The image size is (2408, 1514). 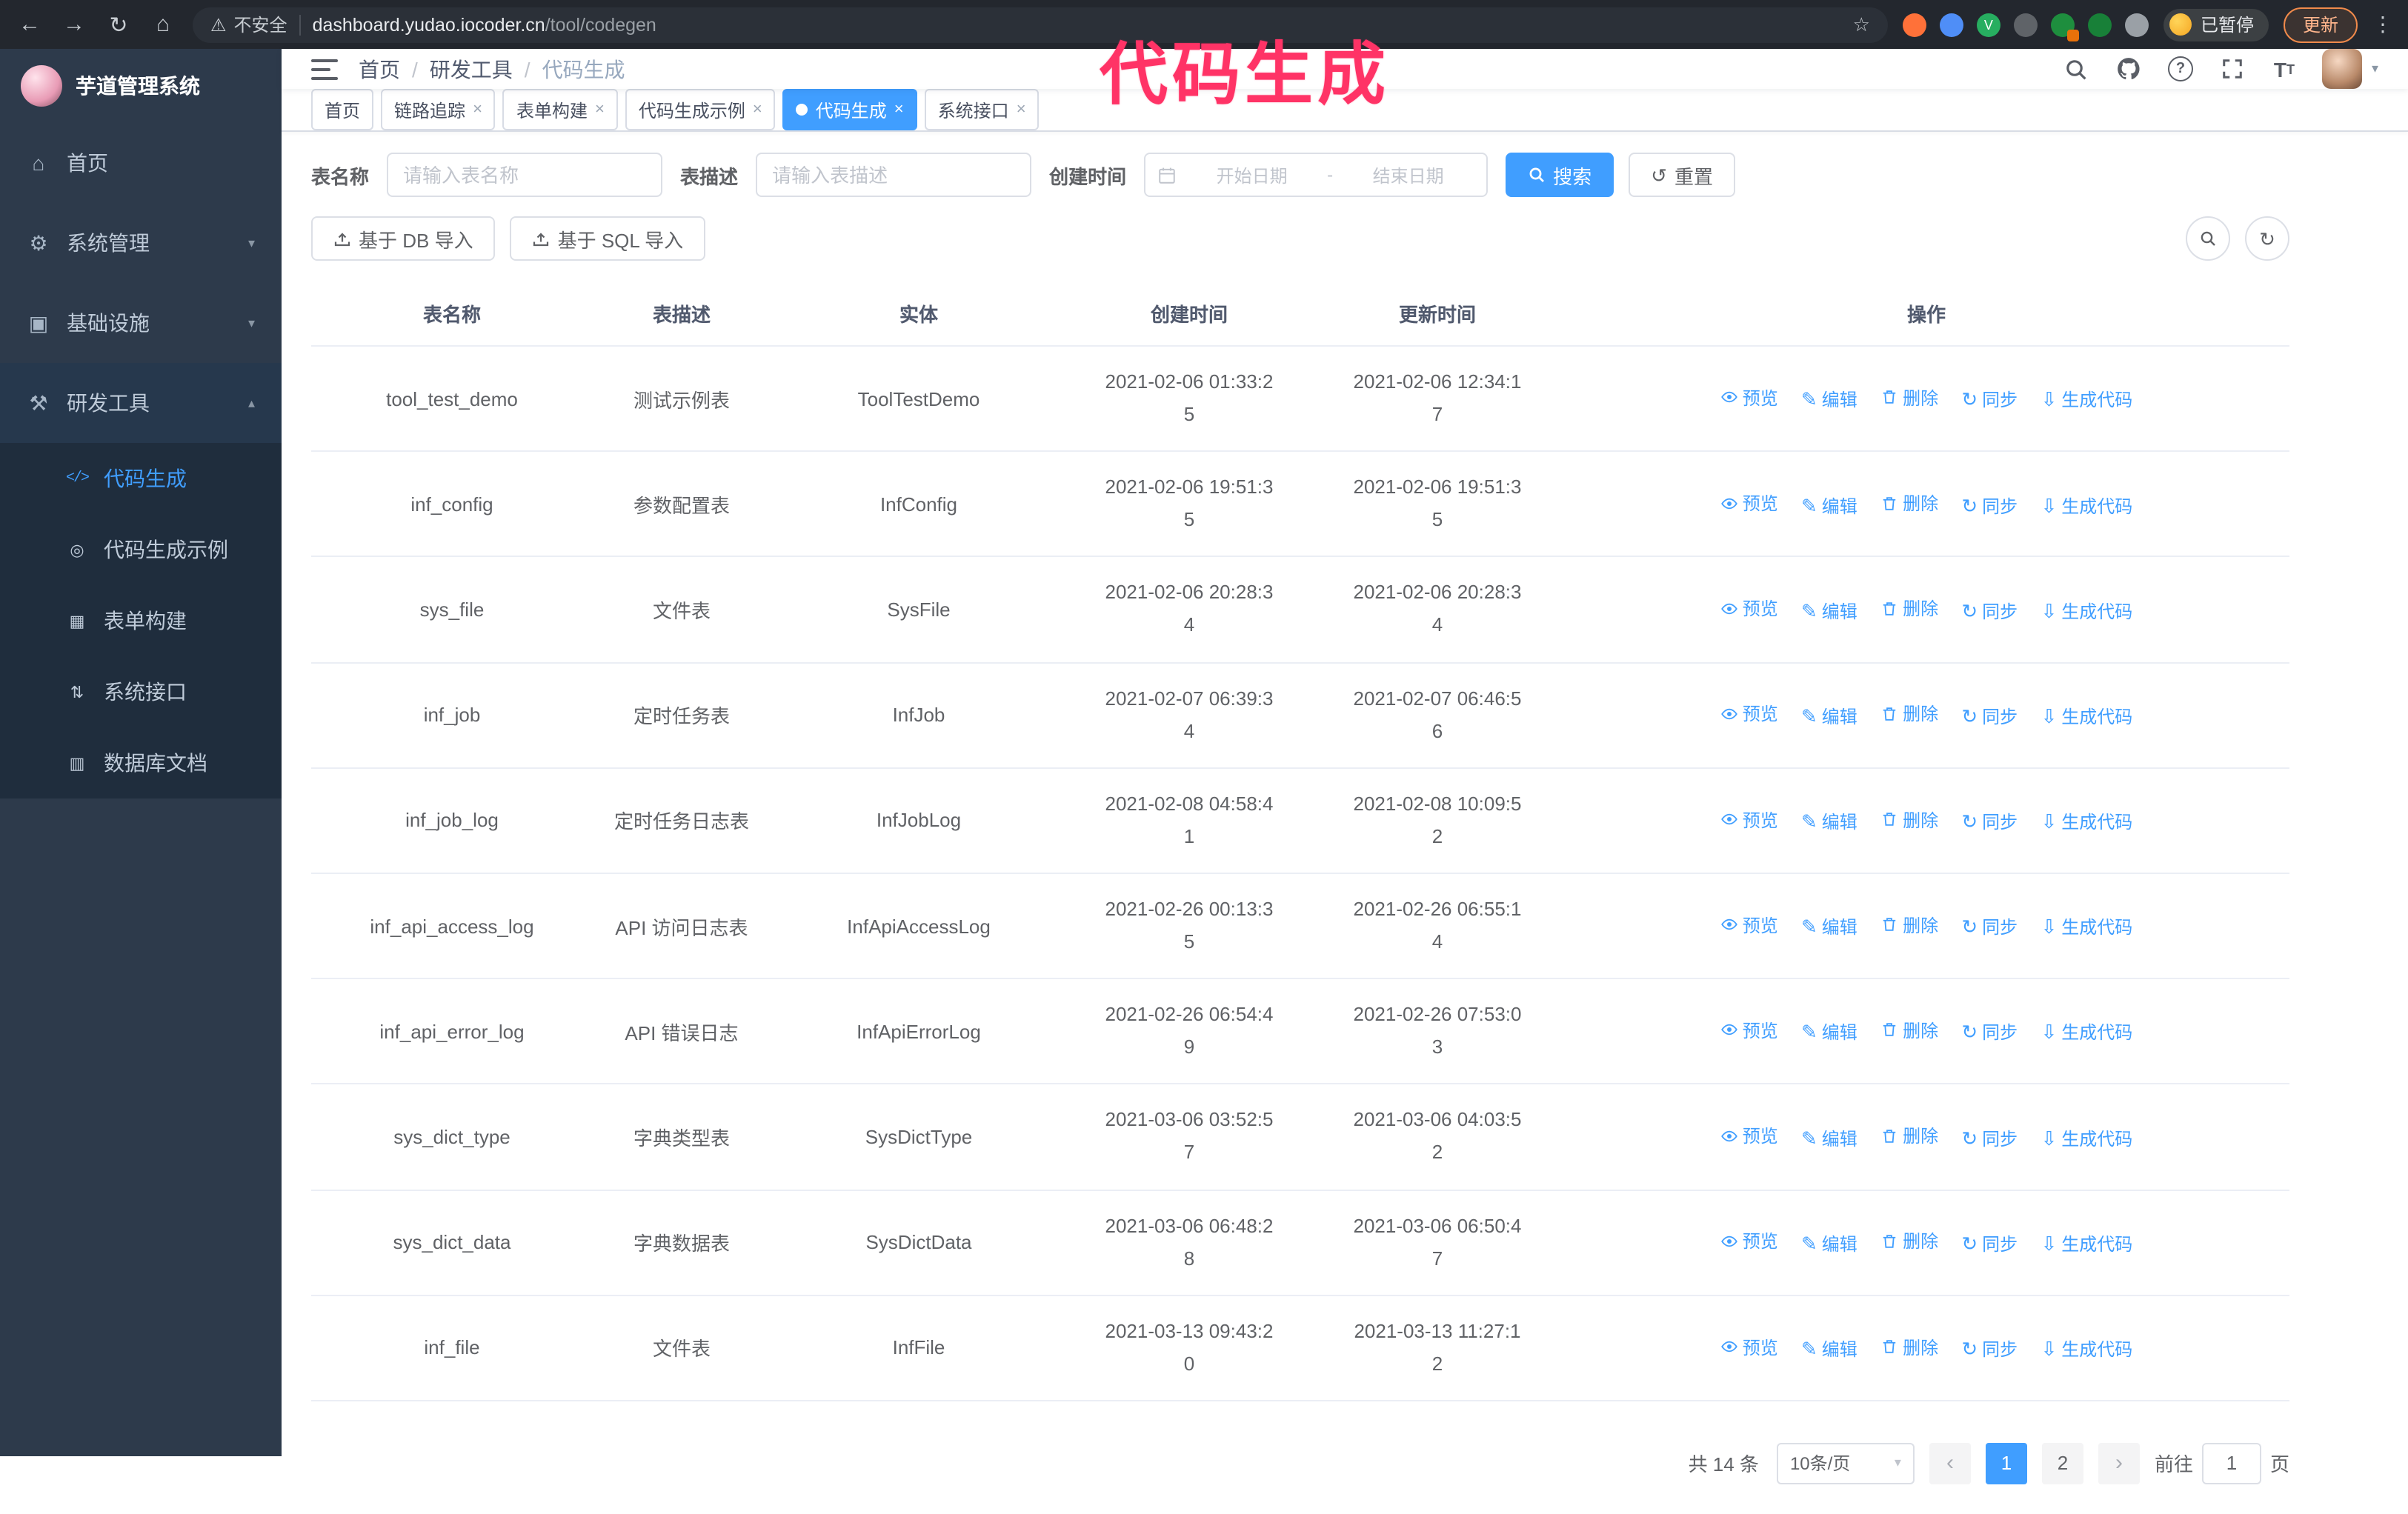 What do you see at coordinates (141, 86) in the screenshot?
I see `app-logo: 芋道管理系统` at bounding box center [141, 86].